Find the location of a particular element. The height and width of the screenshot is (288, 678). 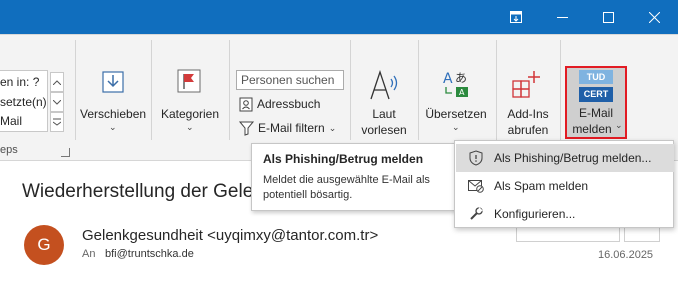

email-date: 16.06.2025 is located at coordinates (626, 255).